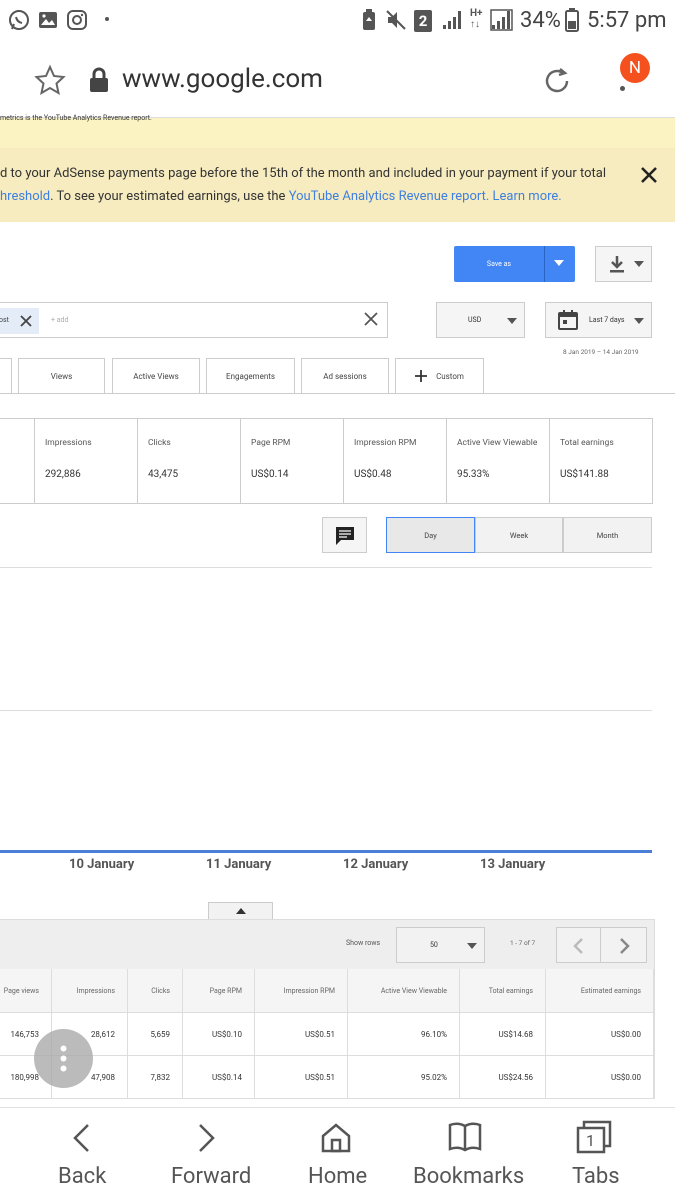 The height and width of the screenshot is (1200, 675). What do you see at coordinates (90, 991) in the screenshot?
I see `col-impressions: Impressions` at bounding box center [90, 991].